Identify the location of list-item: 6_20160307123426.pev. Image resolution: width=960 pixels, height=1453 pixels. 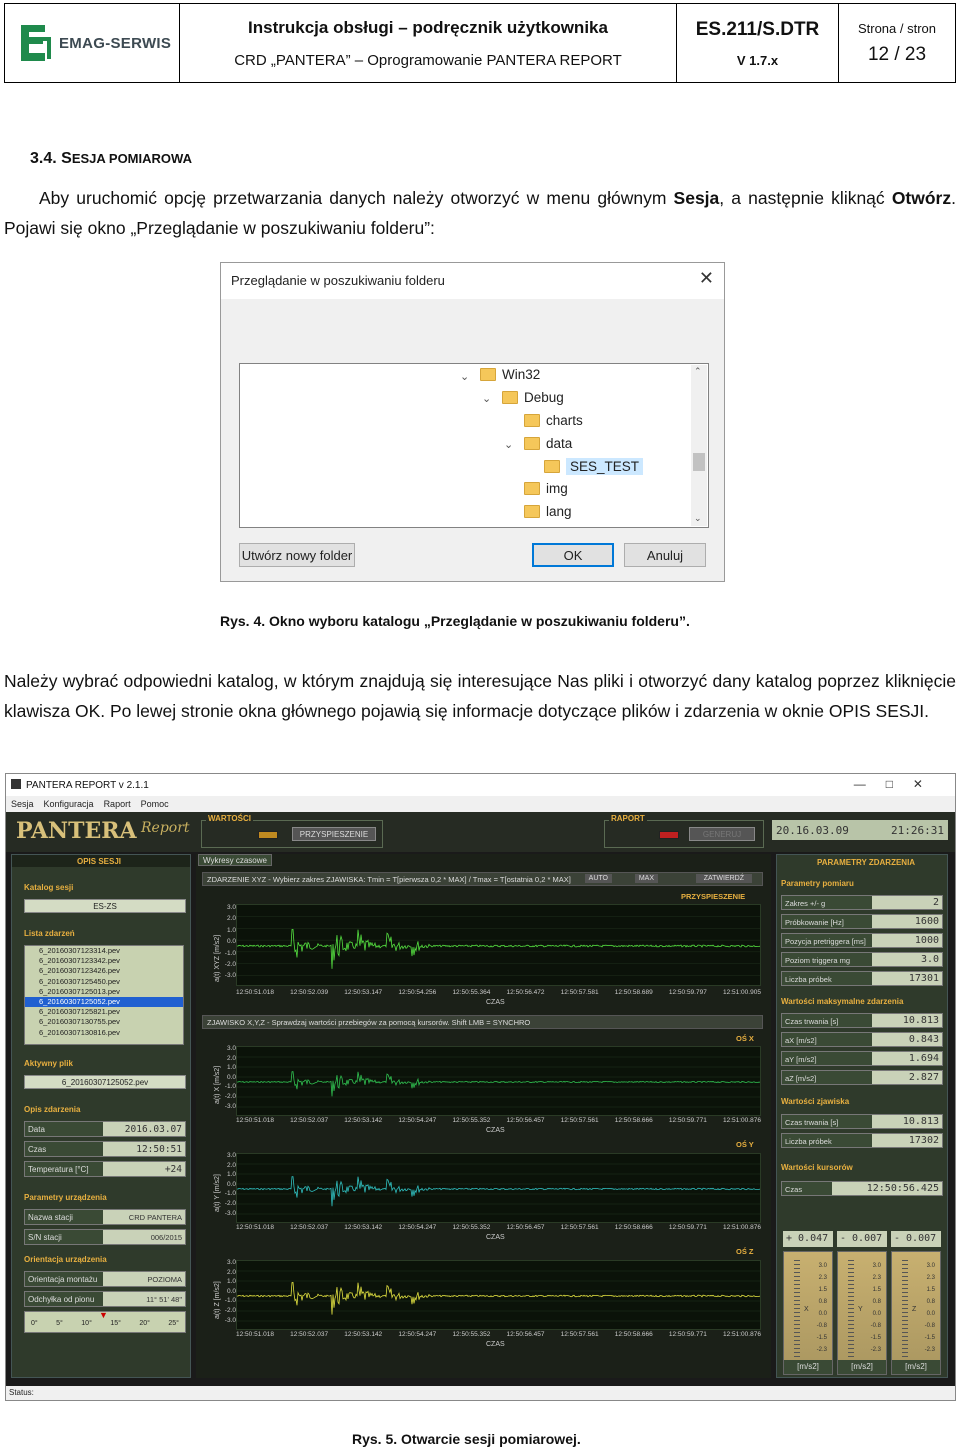
(104, 971).